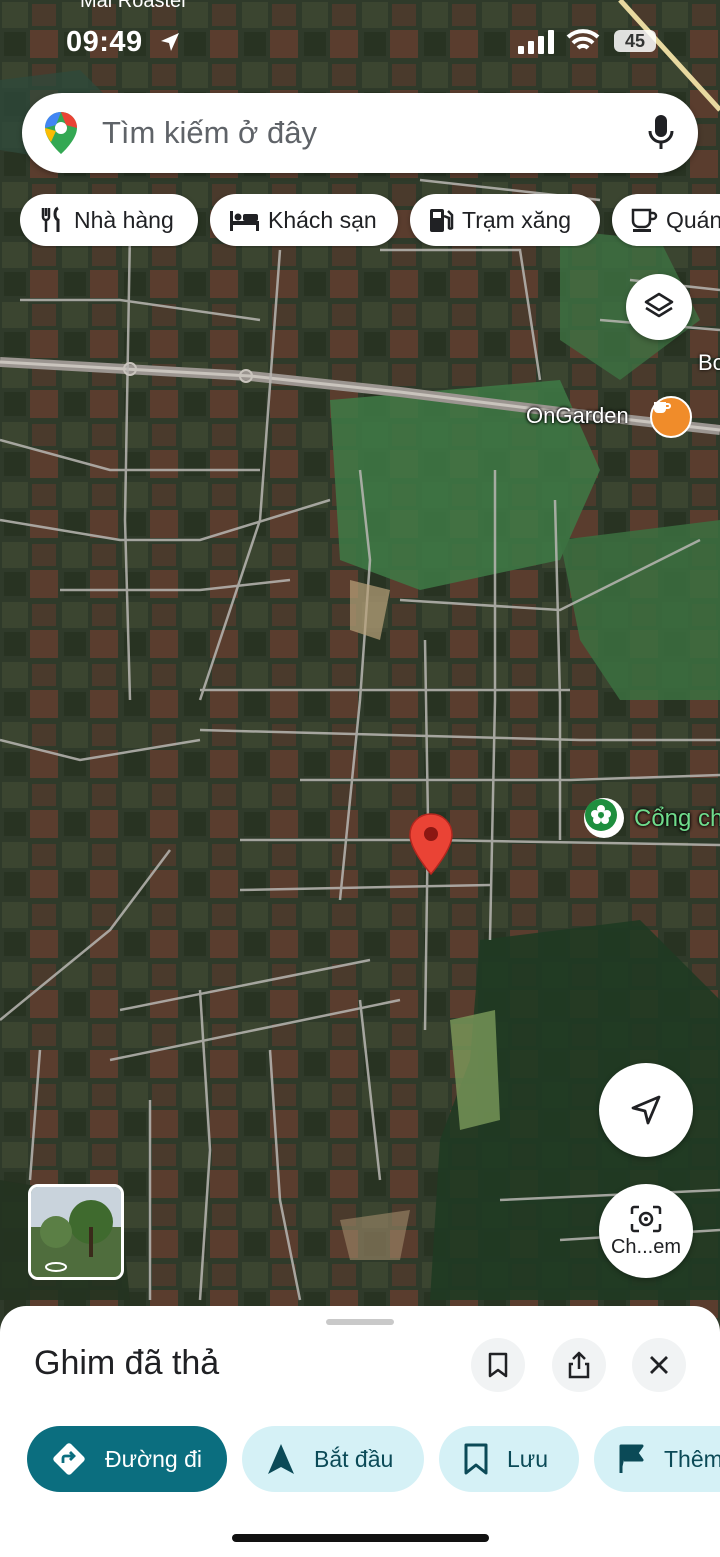  What do you see at coordinates (360, 43) in the screenshot?
I see `status-bar: Mai Roaster 09:49 45` at bounding box center [360, 43].